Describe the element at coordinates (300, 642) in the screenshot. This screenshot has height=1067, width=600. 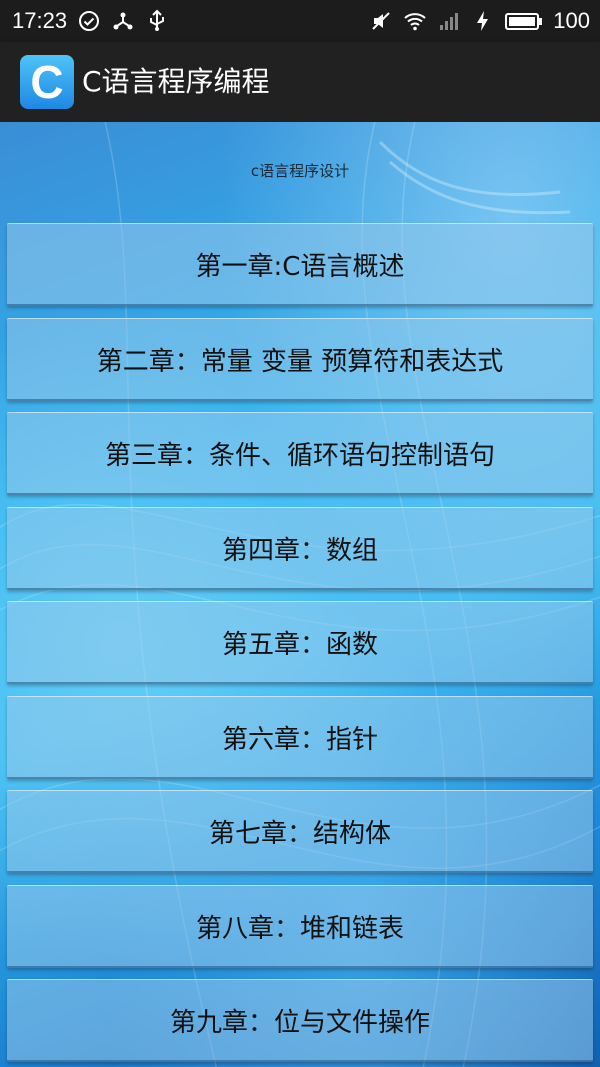
I see `chapter-5-button: 第五章：函数` at that location.